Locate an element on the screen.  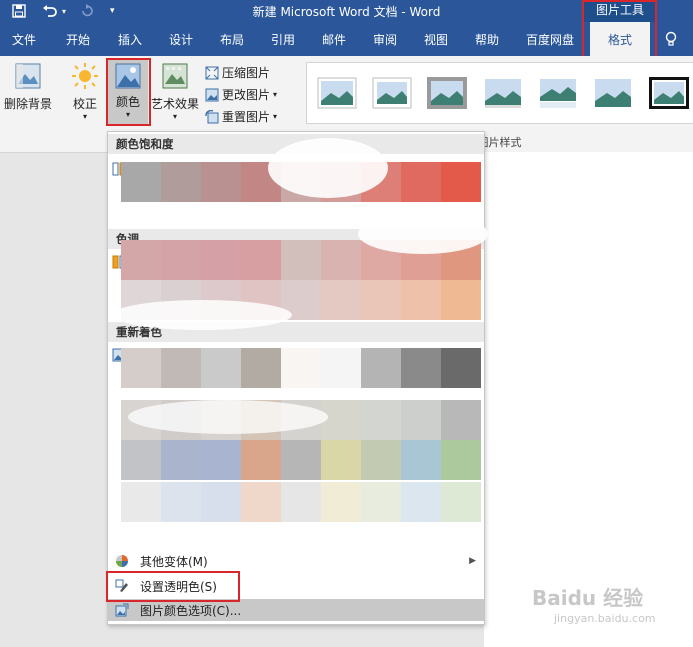
remove-background-label: 删除背景 is located at coordinates (27, 104).